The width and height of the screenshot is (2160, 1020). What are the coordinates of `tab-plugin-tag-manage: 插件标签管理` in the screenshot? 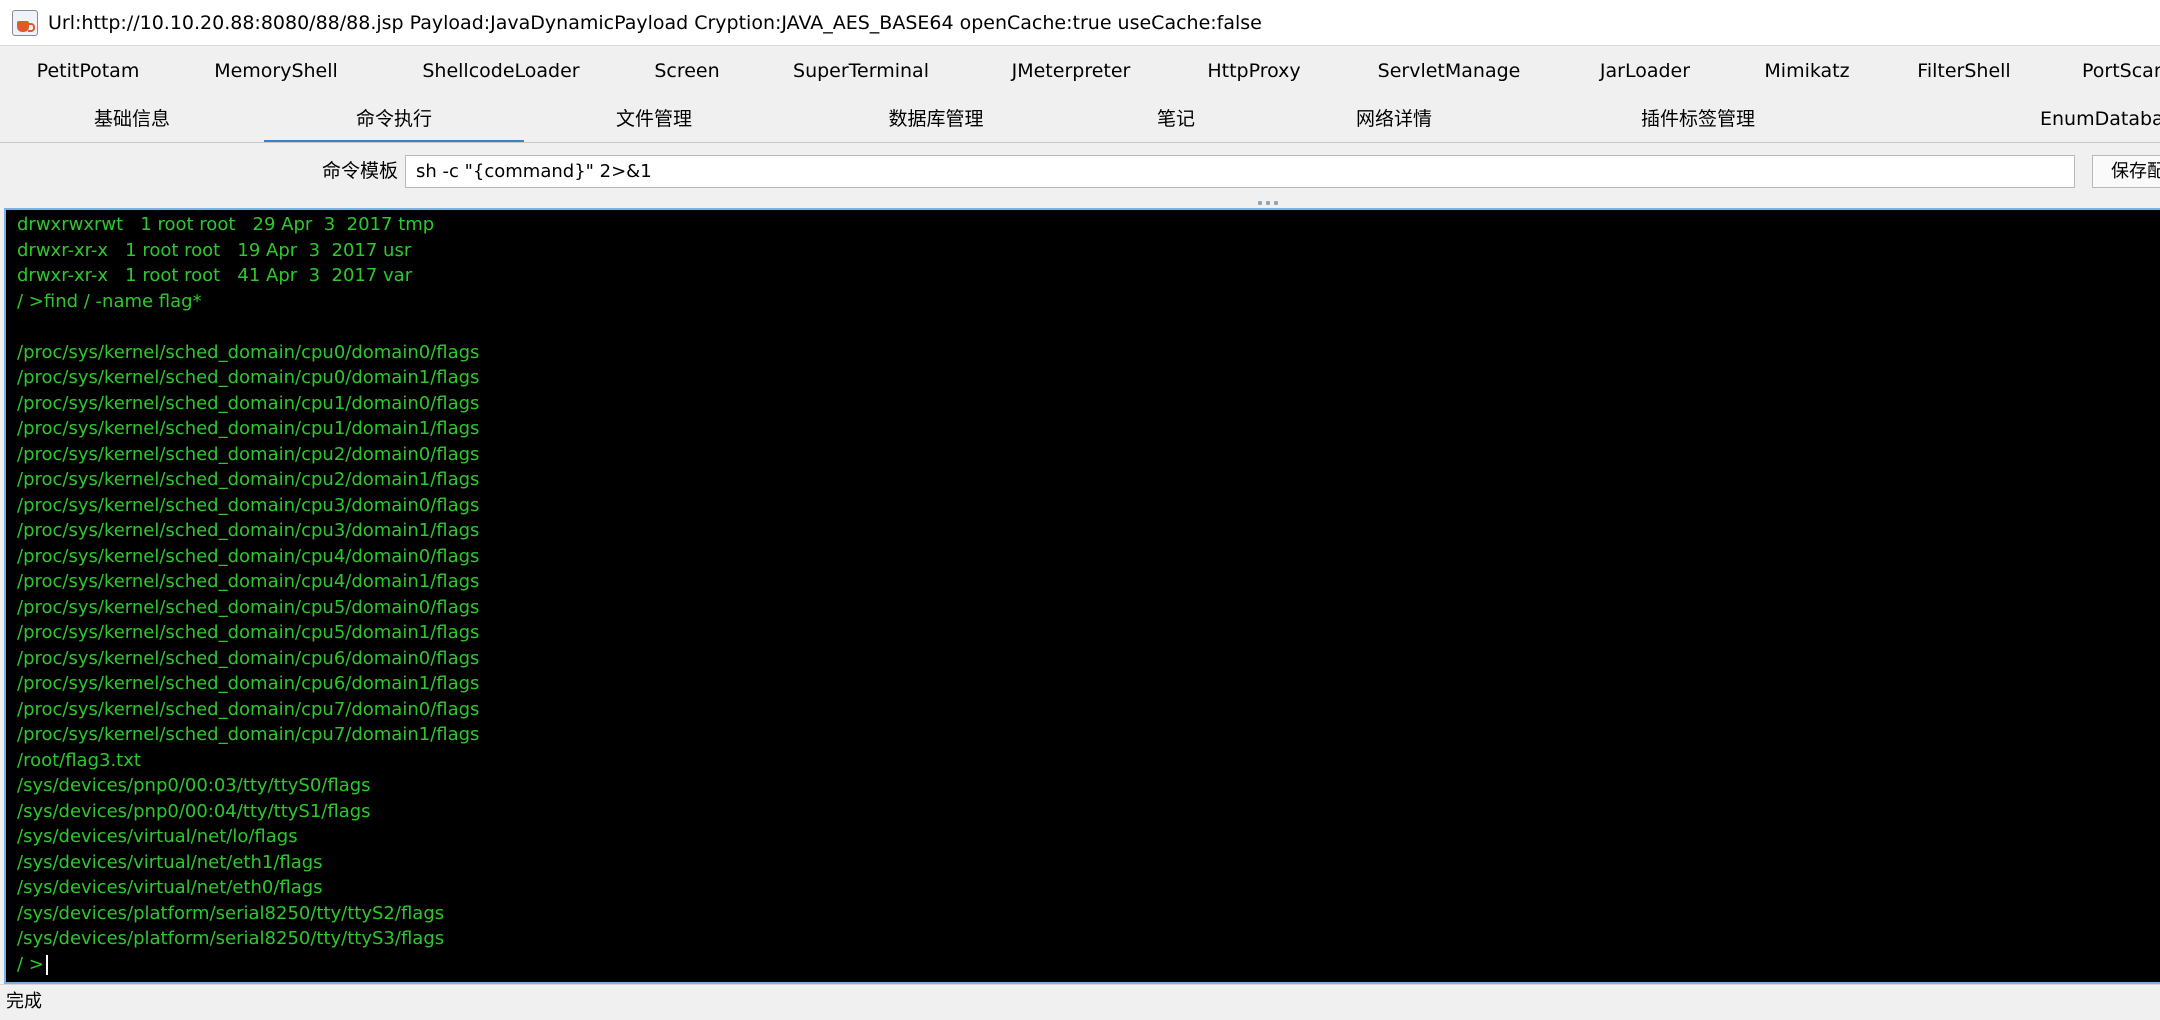 It's located at (1698, 119).